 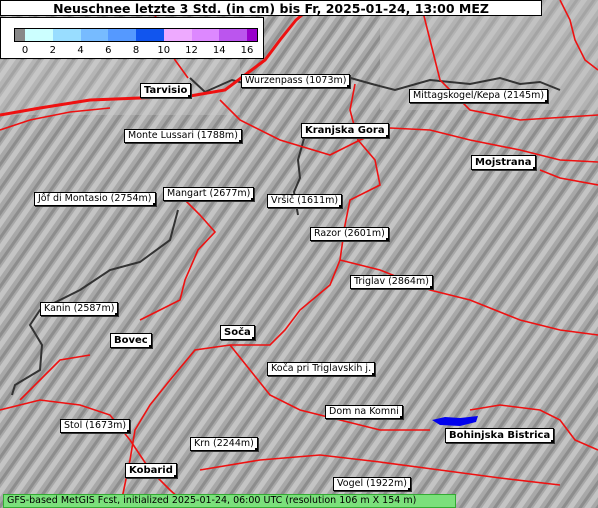 What do you see at coordinates (247, 50) in the screenshot?
I see `legend-tick-label: 16` at bounding box center [247, 50].